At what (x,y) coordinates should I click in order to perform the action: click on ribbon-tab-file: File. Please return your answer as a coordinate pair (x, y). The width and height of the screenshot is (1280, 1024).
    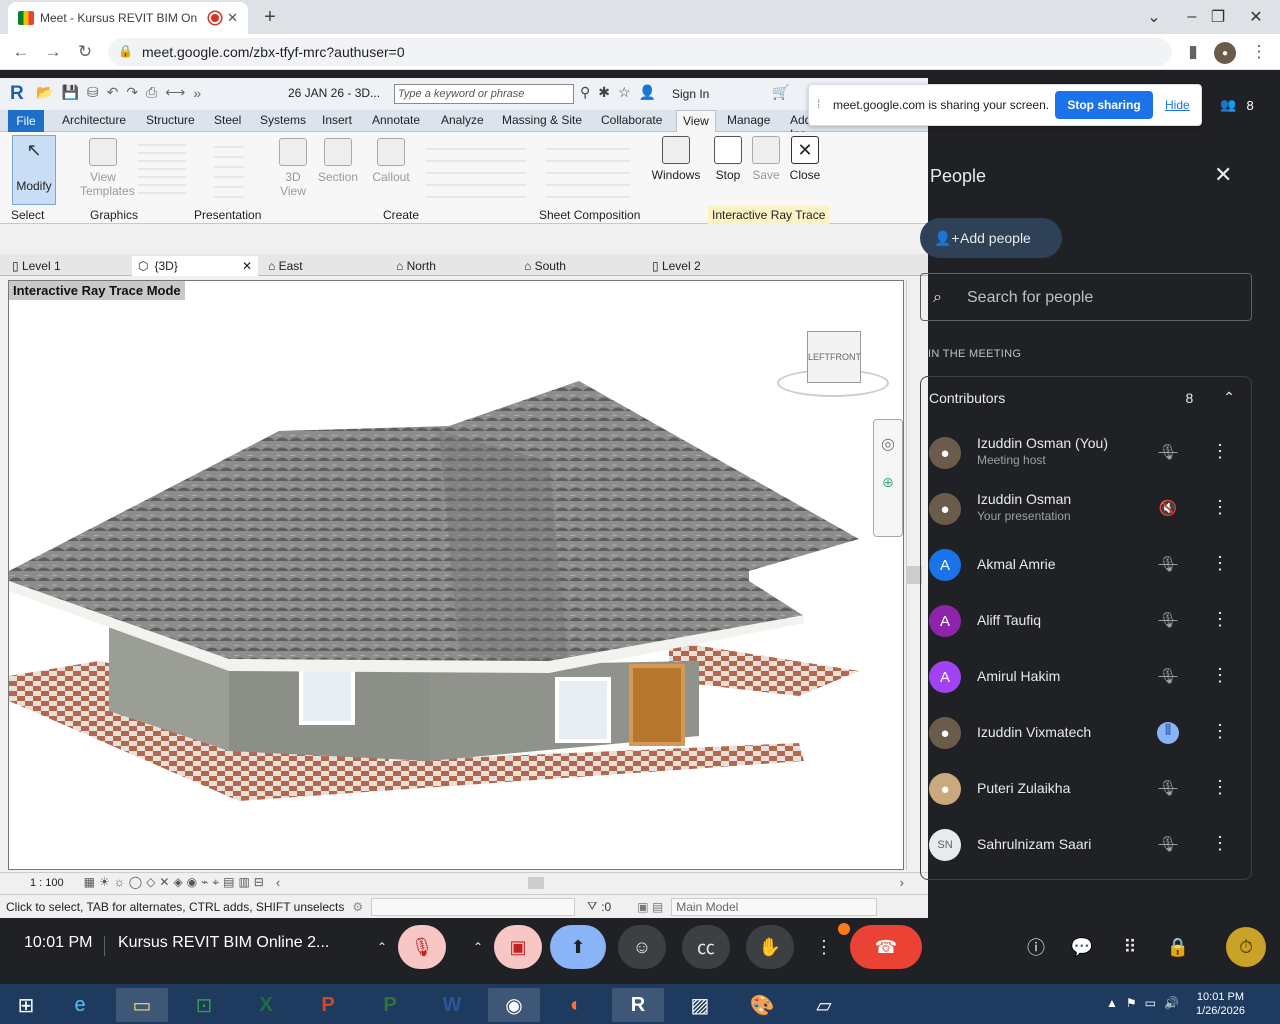
    Looking at the image, I should click on (26, 121).